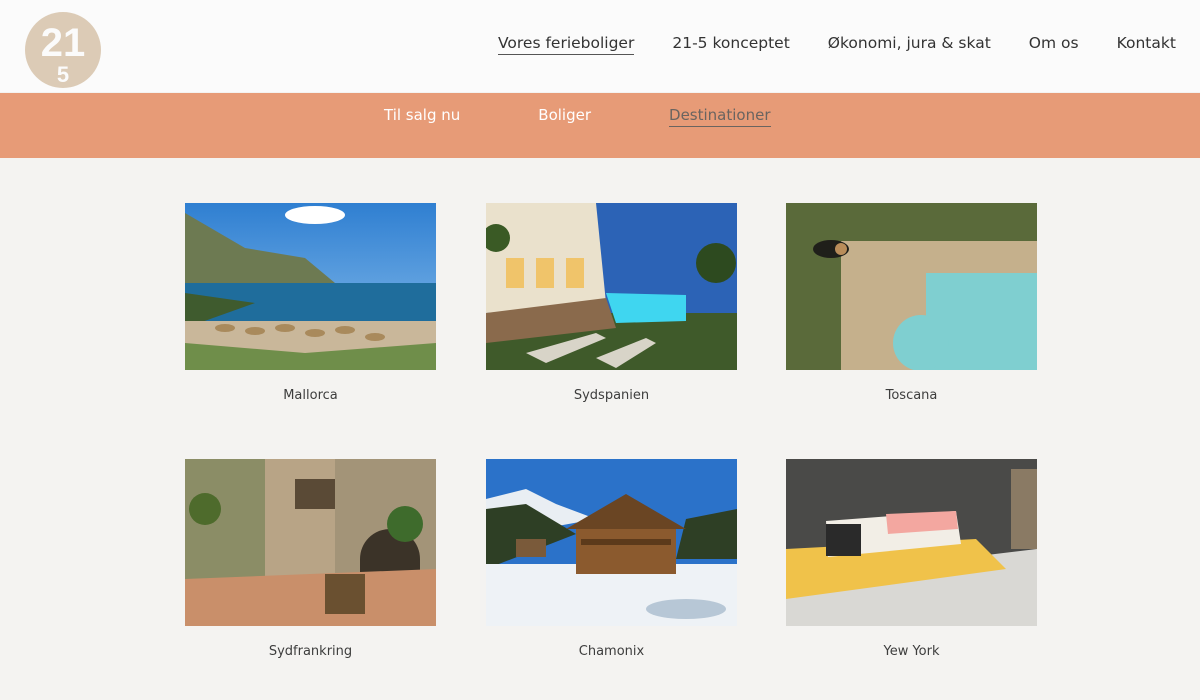 Image resolution: width=1200 pixels, height=700 pixels. What do you see at coordinates (616, 116) in the screenshot?
I see `sub-nav: Til salg nu Boliger Destinationer` at bounding box center [616, 116].